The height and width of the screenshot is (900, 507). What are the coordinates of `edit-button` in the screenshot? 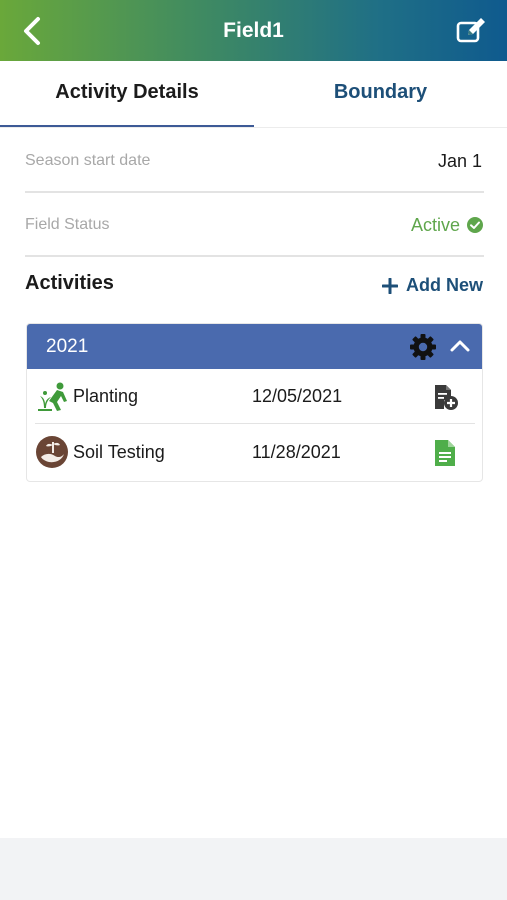 It's located at (472, 31).